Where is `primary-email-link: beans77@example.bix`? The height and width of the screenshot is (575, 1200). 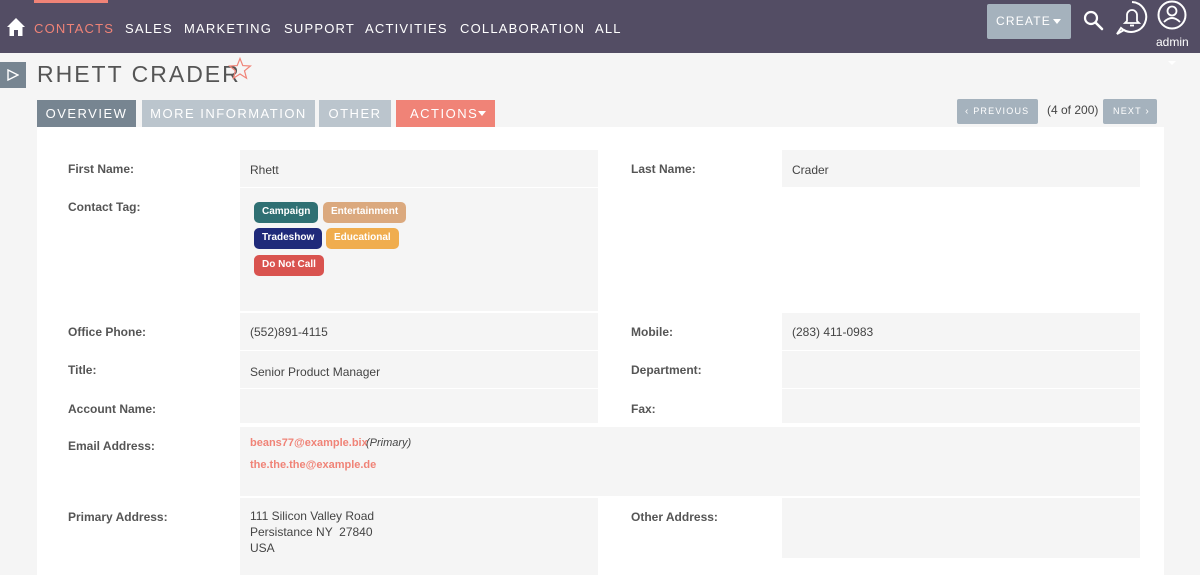 primary-email-link: beans77@example.bix is located at coordinates (309, 443).